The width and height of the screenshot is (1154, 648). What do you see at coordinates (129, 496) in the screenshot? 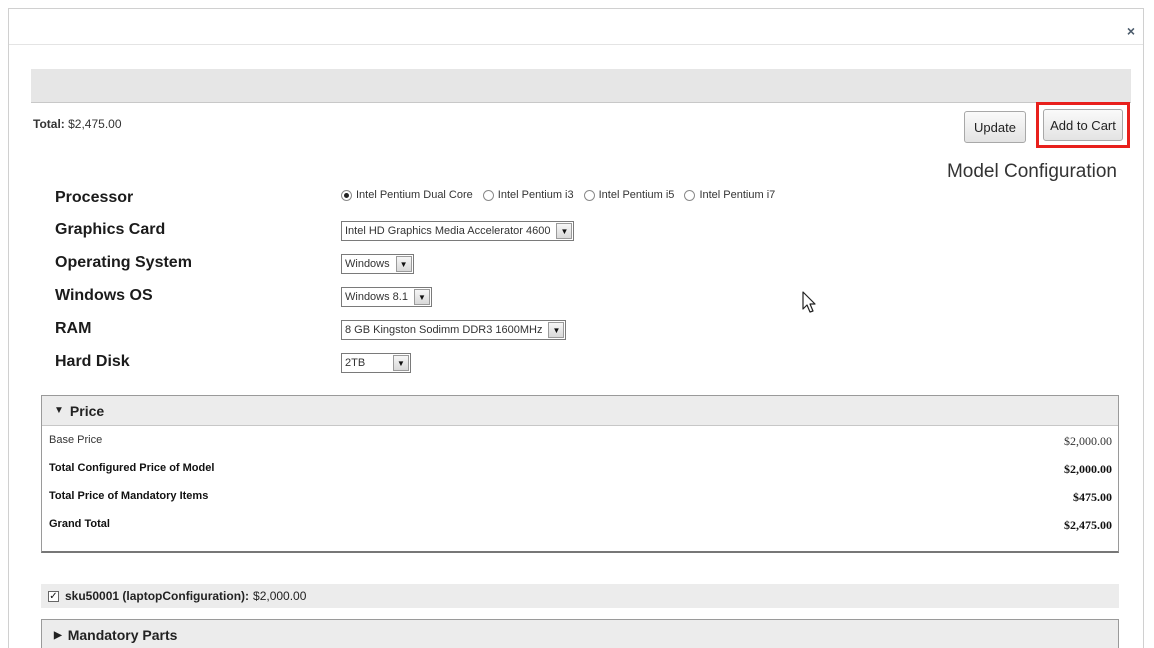
I see `price-row-label: Total Price of Mandatory Items` at bounding box center [129, 496].